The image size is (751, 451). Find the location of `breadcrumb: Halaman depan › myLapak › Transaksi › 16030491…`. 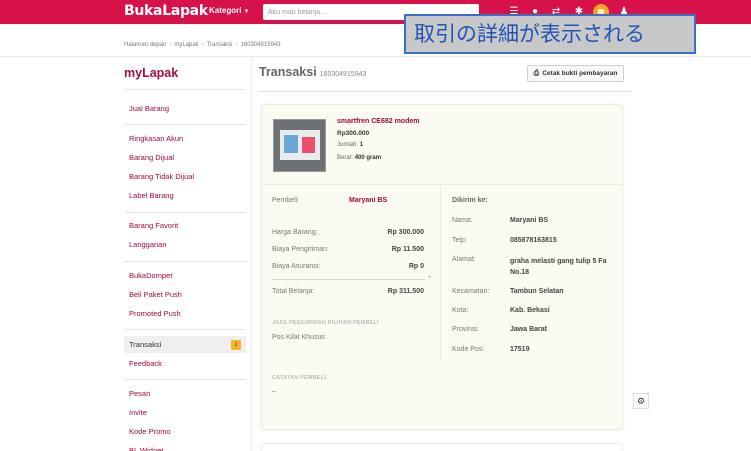

breadcrumb: Halaman depan › myLapak › Transaksi › 16030491… is located at coordinates (202, 45).